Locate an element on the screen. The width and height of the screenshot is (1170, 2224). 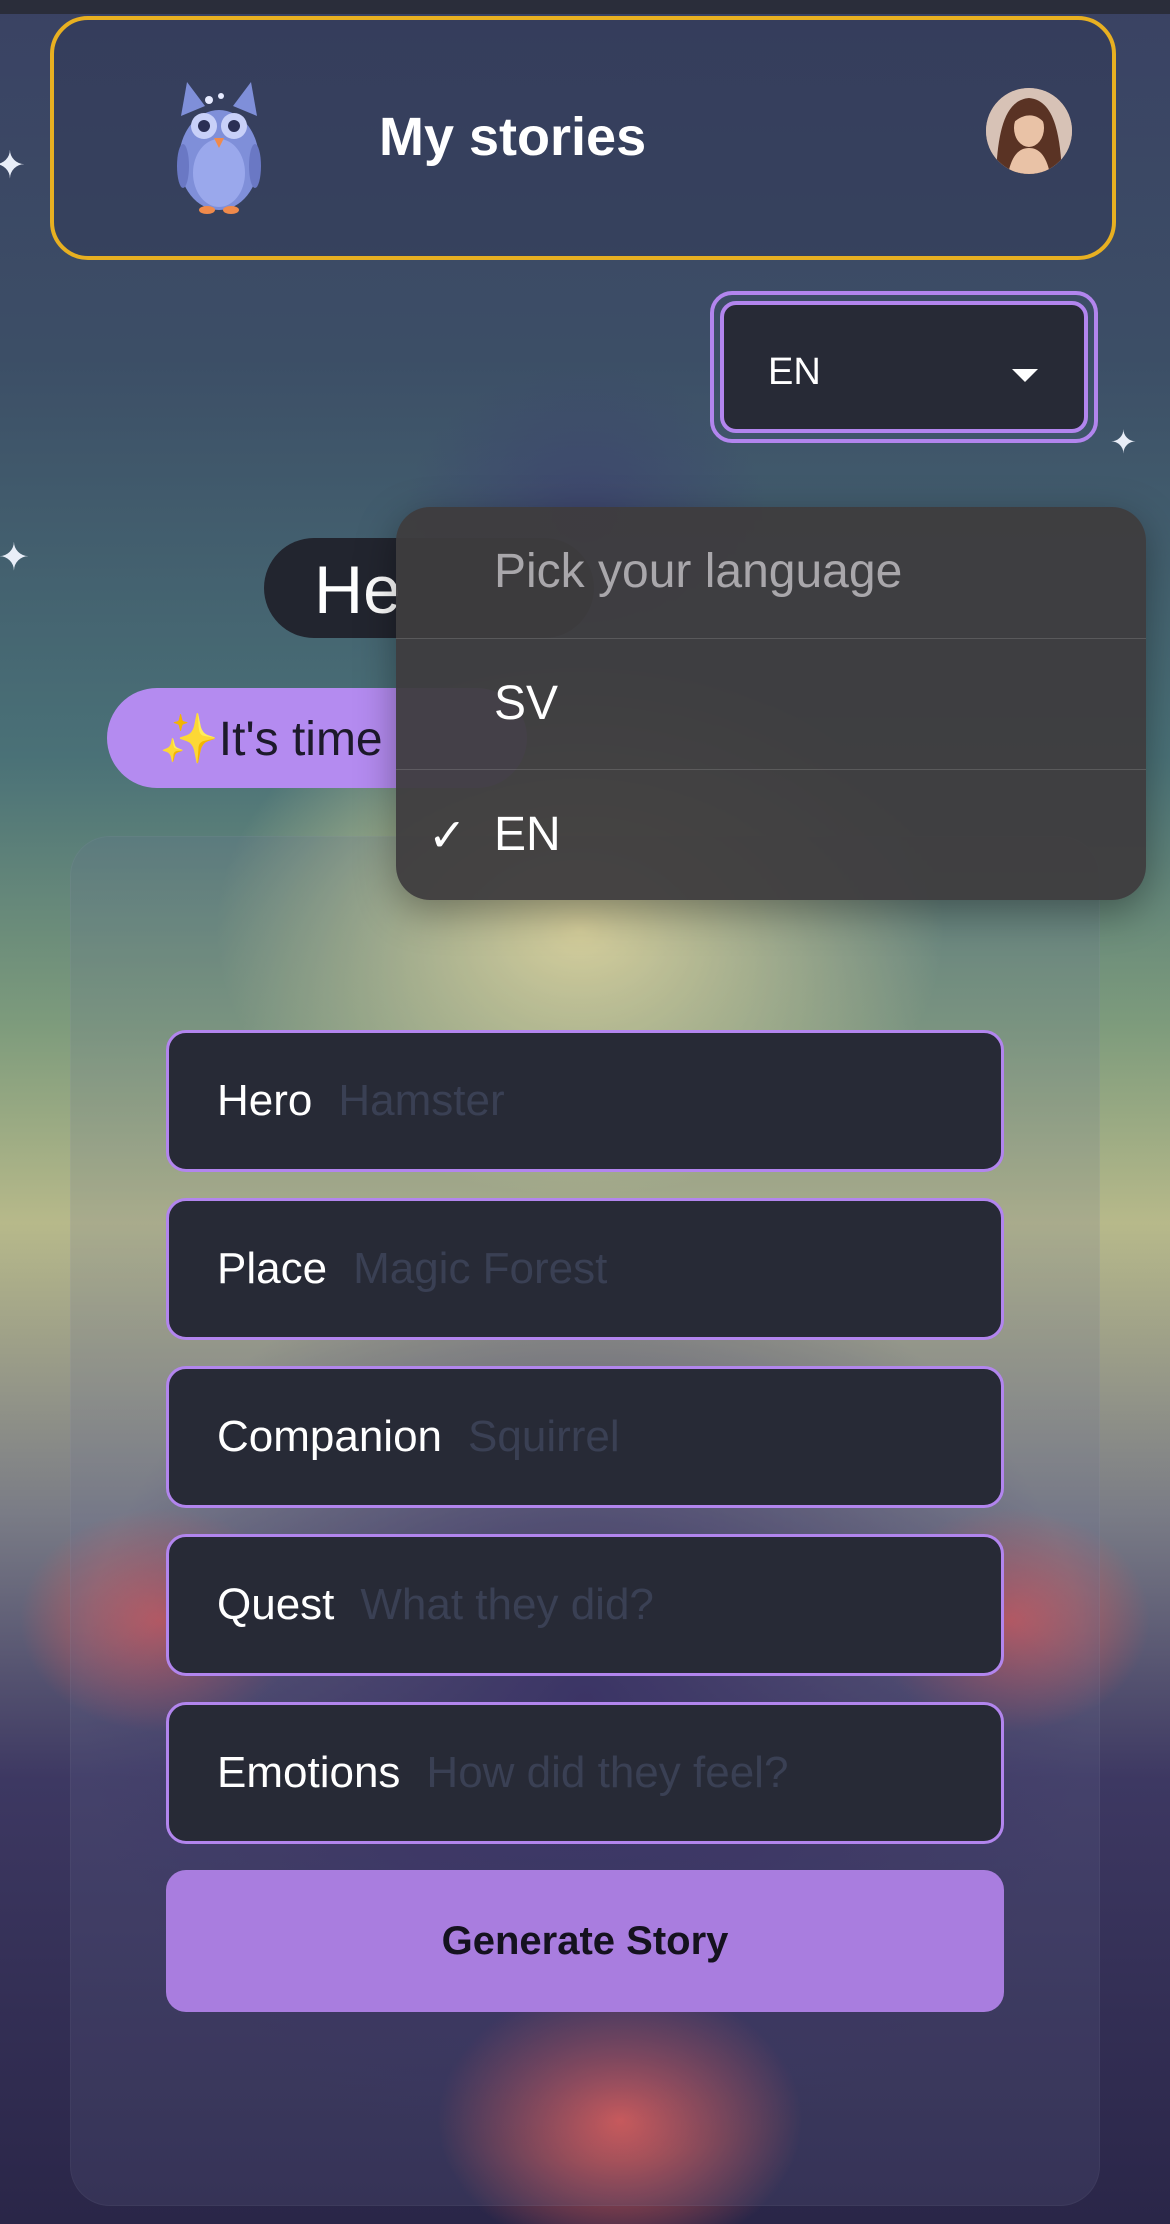
hero-field: Hero is located at coordinates (585, 1101).